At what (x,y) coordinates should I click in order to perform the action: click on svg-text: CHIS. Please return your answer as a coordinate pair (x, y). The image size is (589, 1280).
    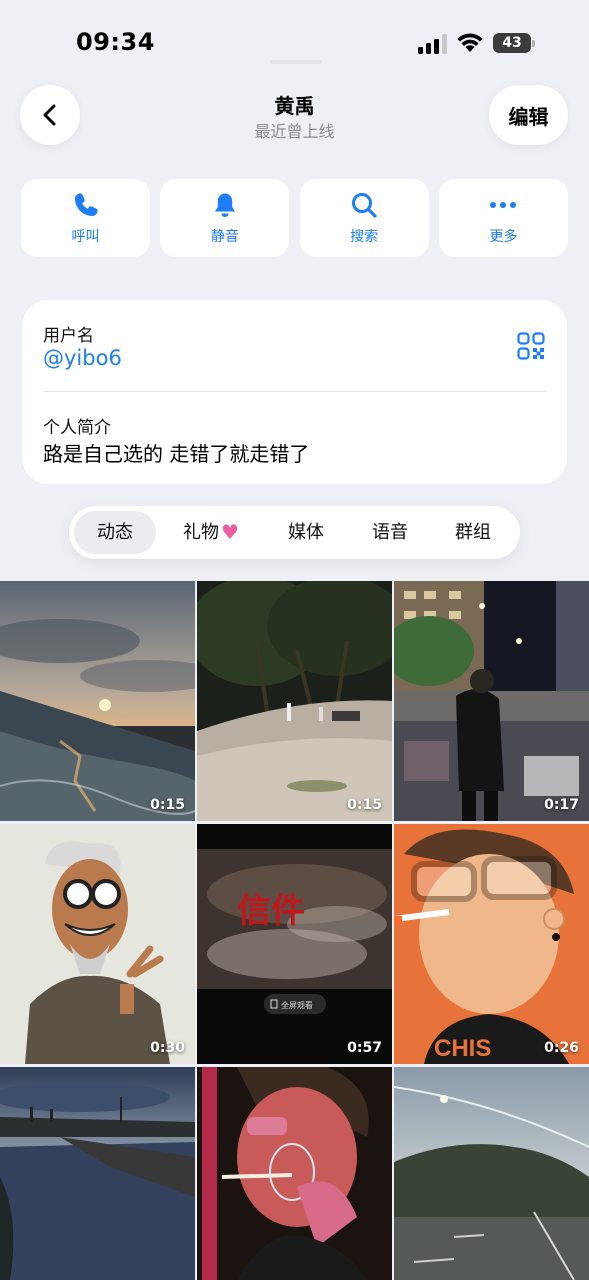
    Looking at the image, I should click on (462, 1048).